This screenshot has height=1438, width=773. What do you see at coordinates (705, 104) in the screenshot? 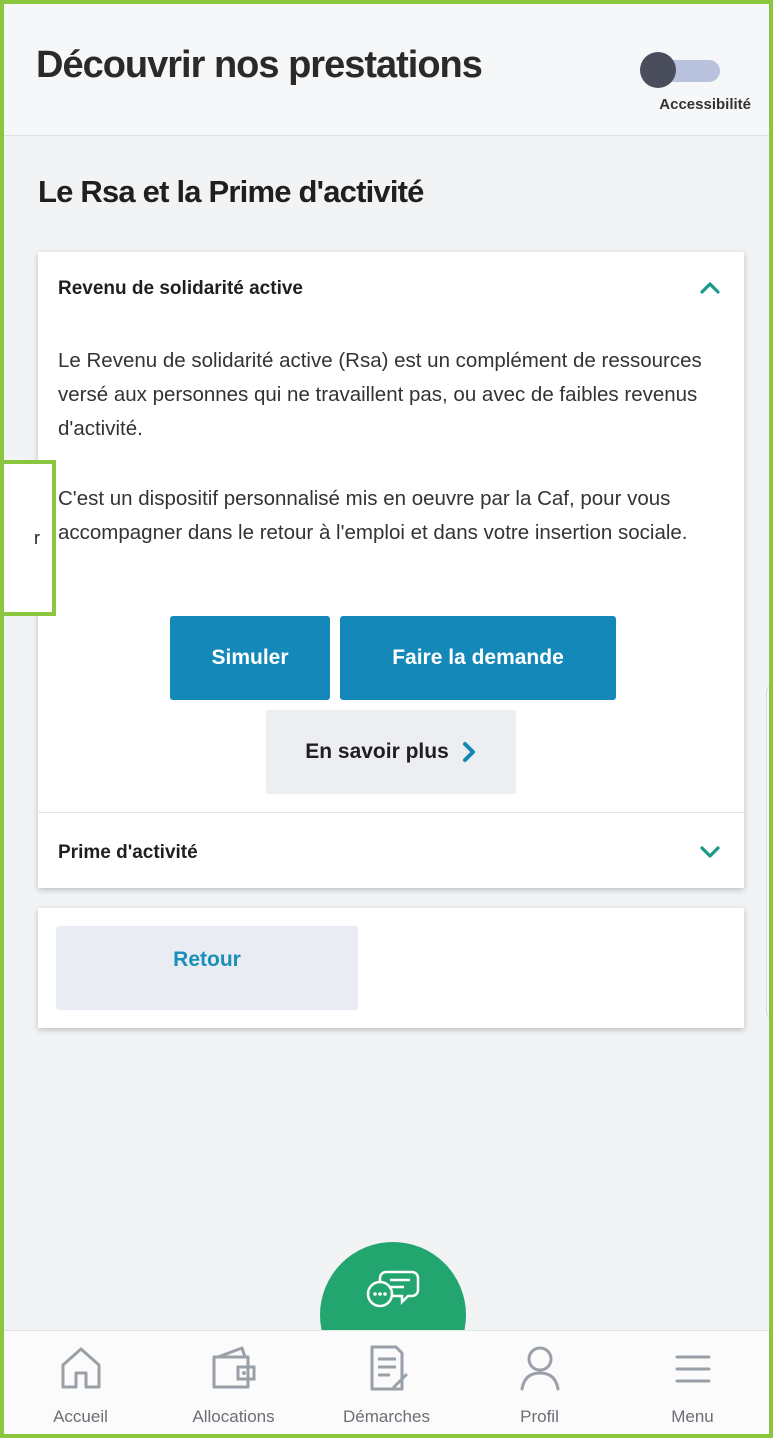
I see `accessibility-label: Accessibilité` at bounding box center [705, 104].